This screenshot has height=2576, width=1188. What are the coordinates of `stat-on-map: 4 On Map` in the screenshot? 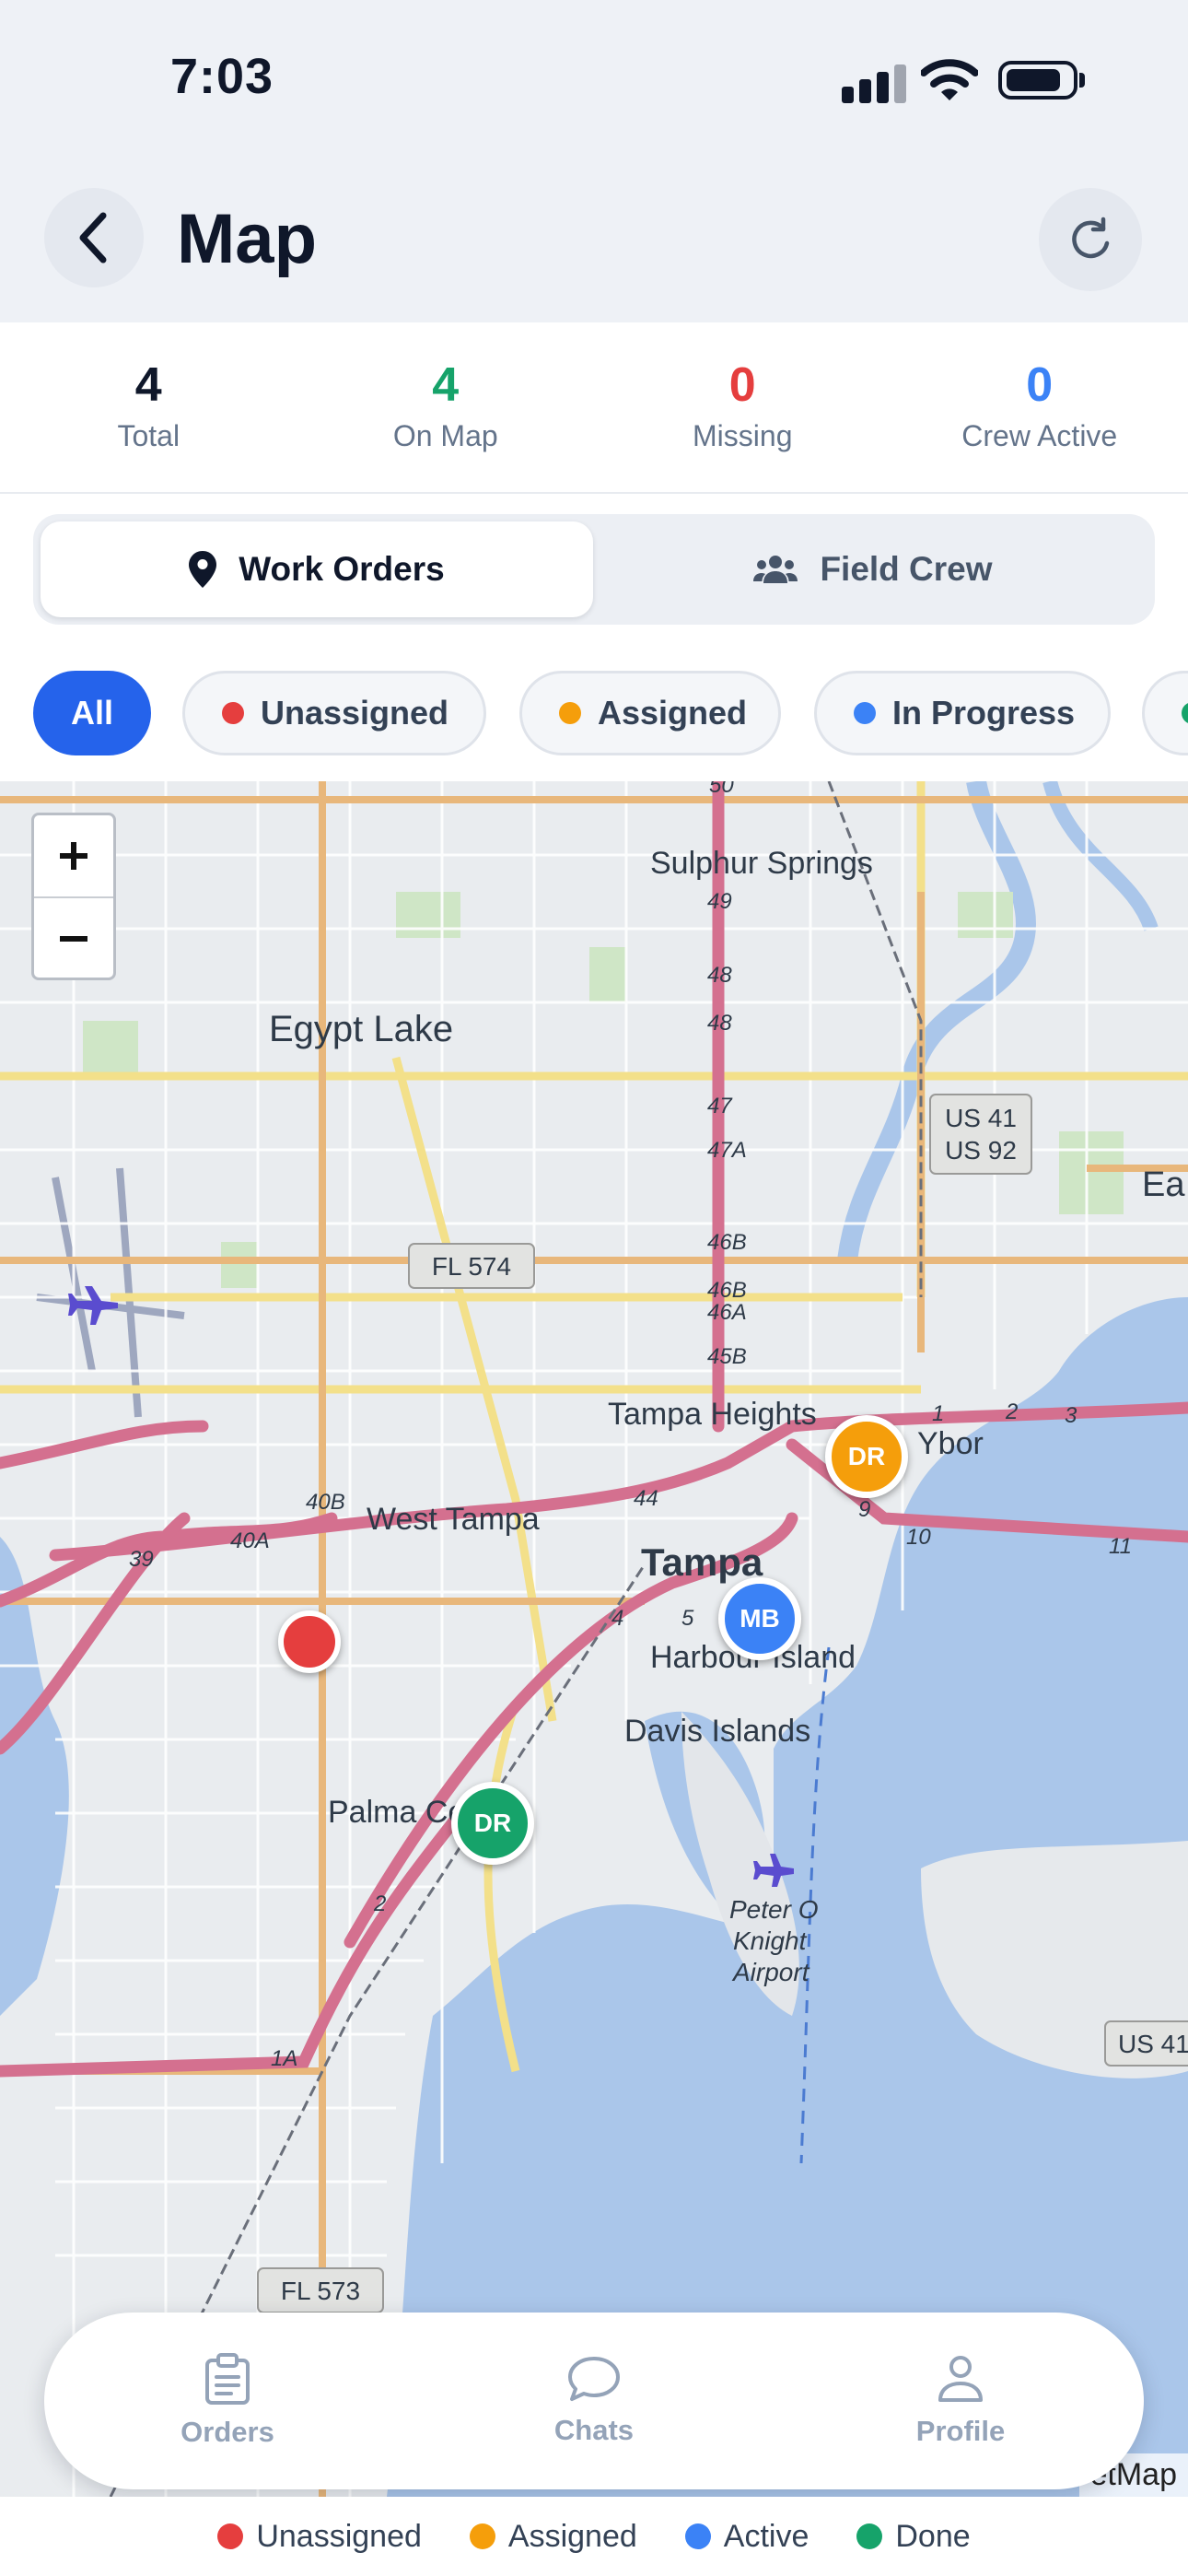 It's located at (446, 407).